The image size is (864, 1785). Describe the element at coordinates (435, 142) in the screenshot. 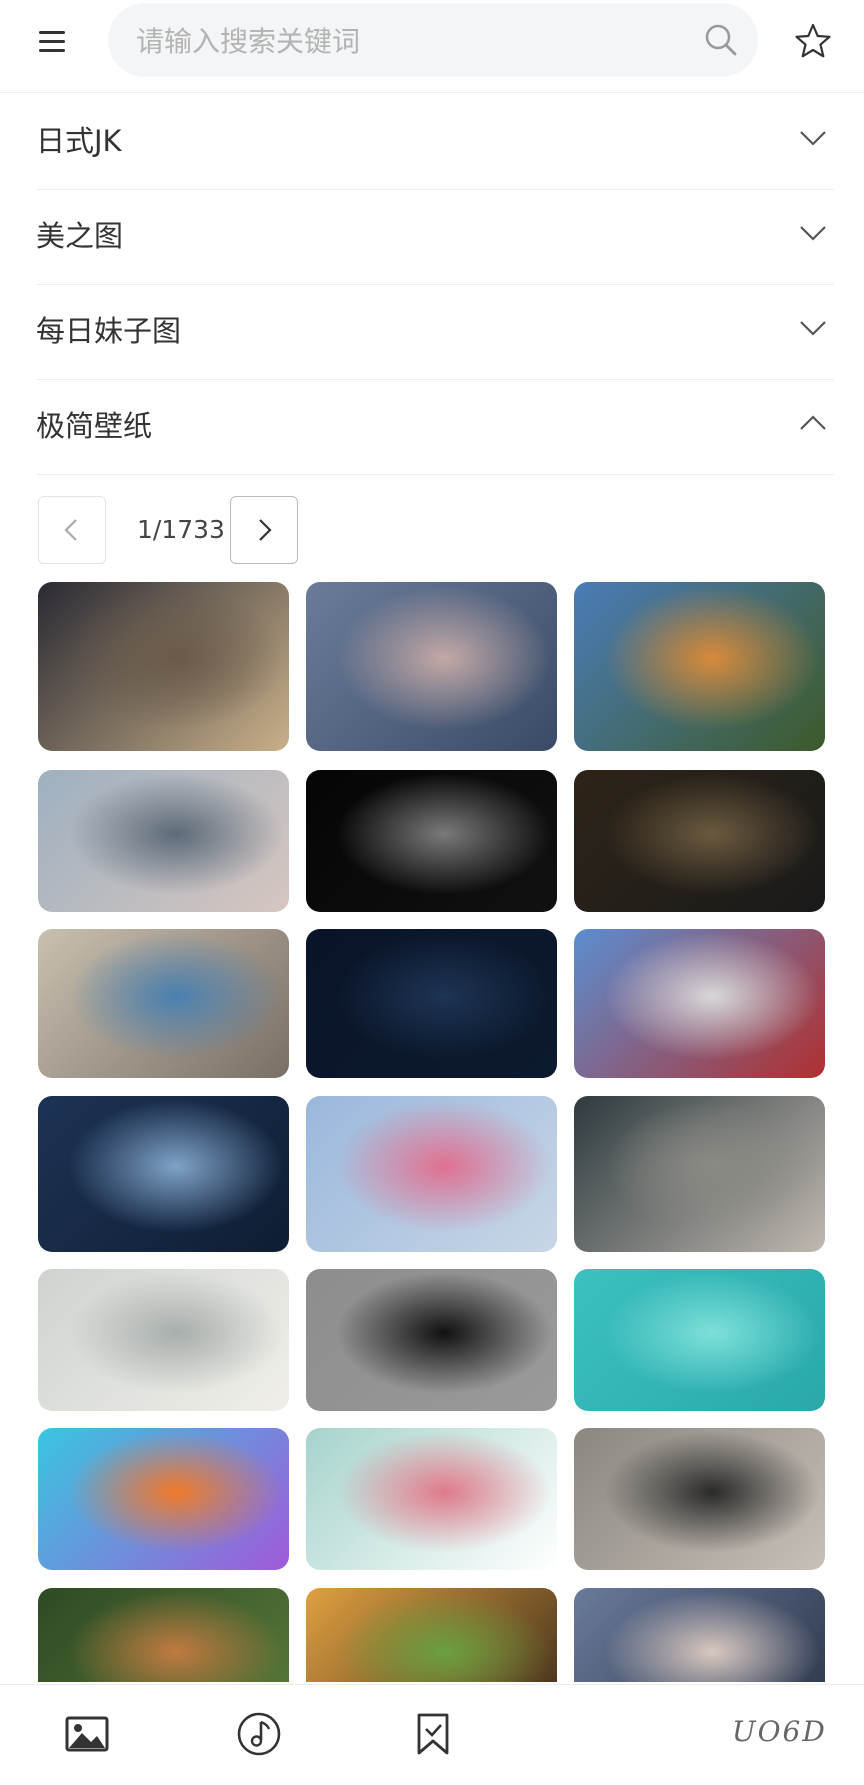

I see `category-item: 日式JK` at that location.